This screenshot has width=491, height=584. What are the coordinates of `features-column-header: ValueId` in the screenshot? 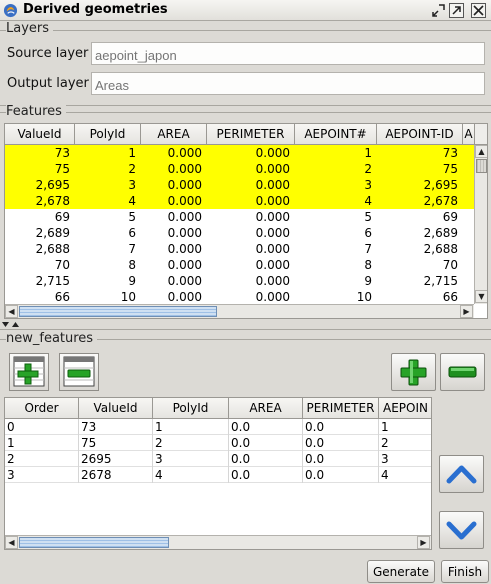 It's located at (40, 134).